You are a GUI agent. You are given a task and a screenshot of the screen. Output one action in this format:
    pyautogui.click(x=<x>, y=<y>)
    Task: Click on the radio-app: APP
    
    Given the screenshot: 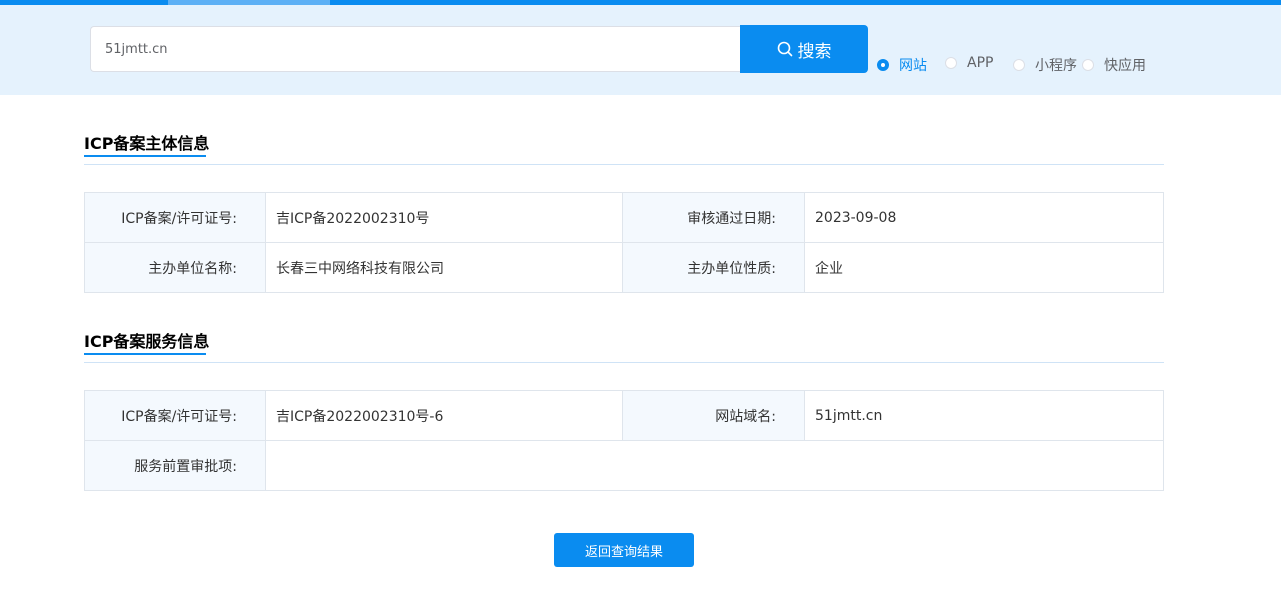 What is the action you would take?
    pyautogui.click(x=969, y=63)
    